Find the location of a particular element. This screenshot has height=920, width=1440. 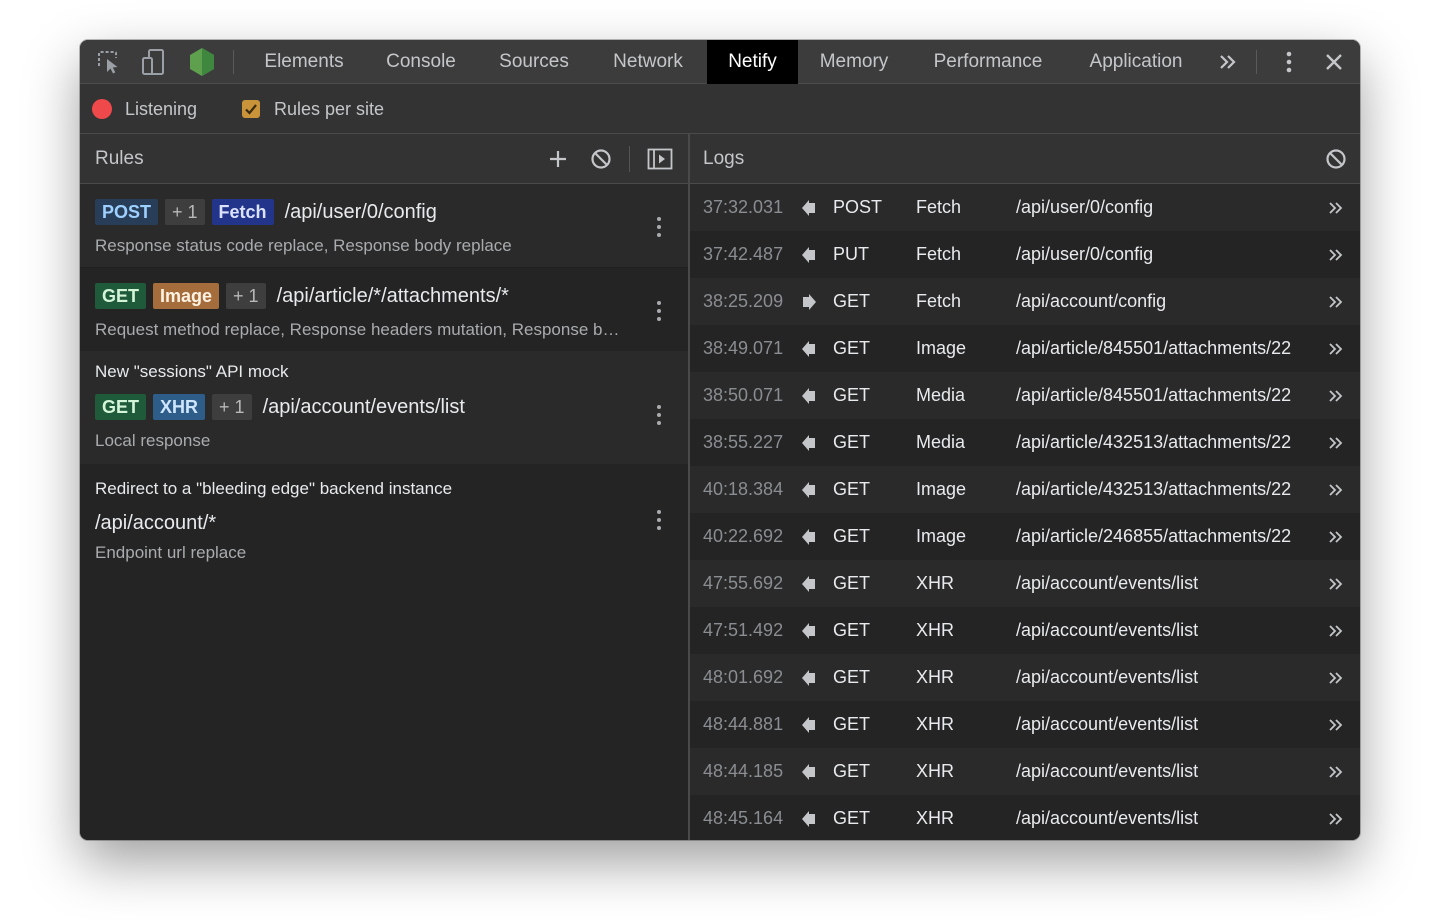

rule-name: New "sessions" API mock is located at coordinates (192, 371).